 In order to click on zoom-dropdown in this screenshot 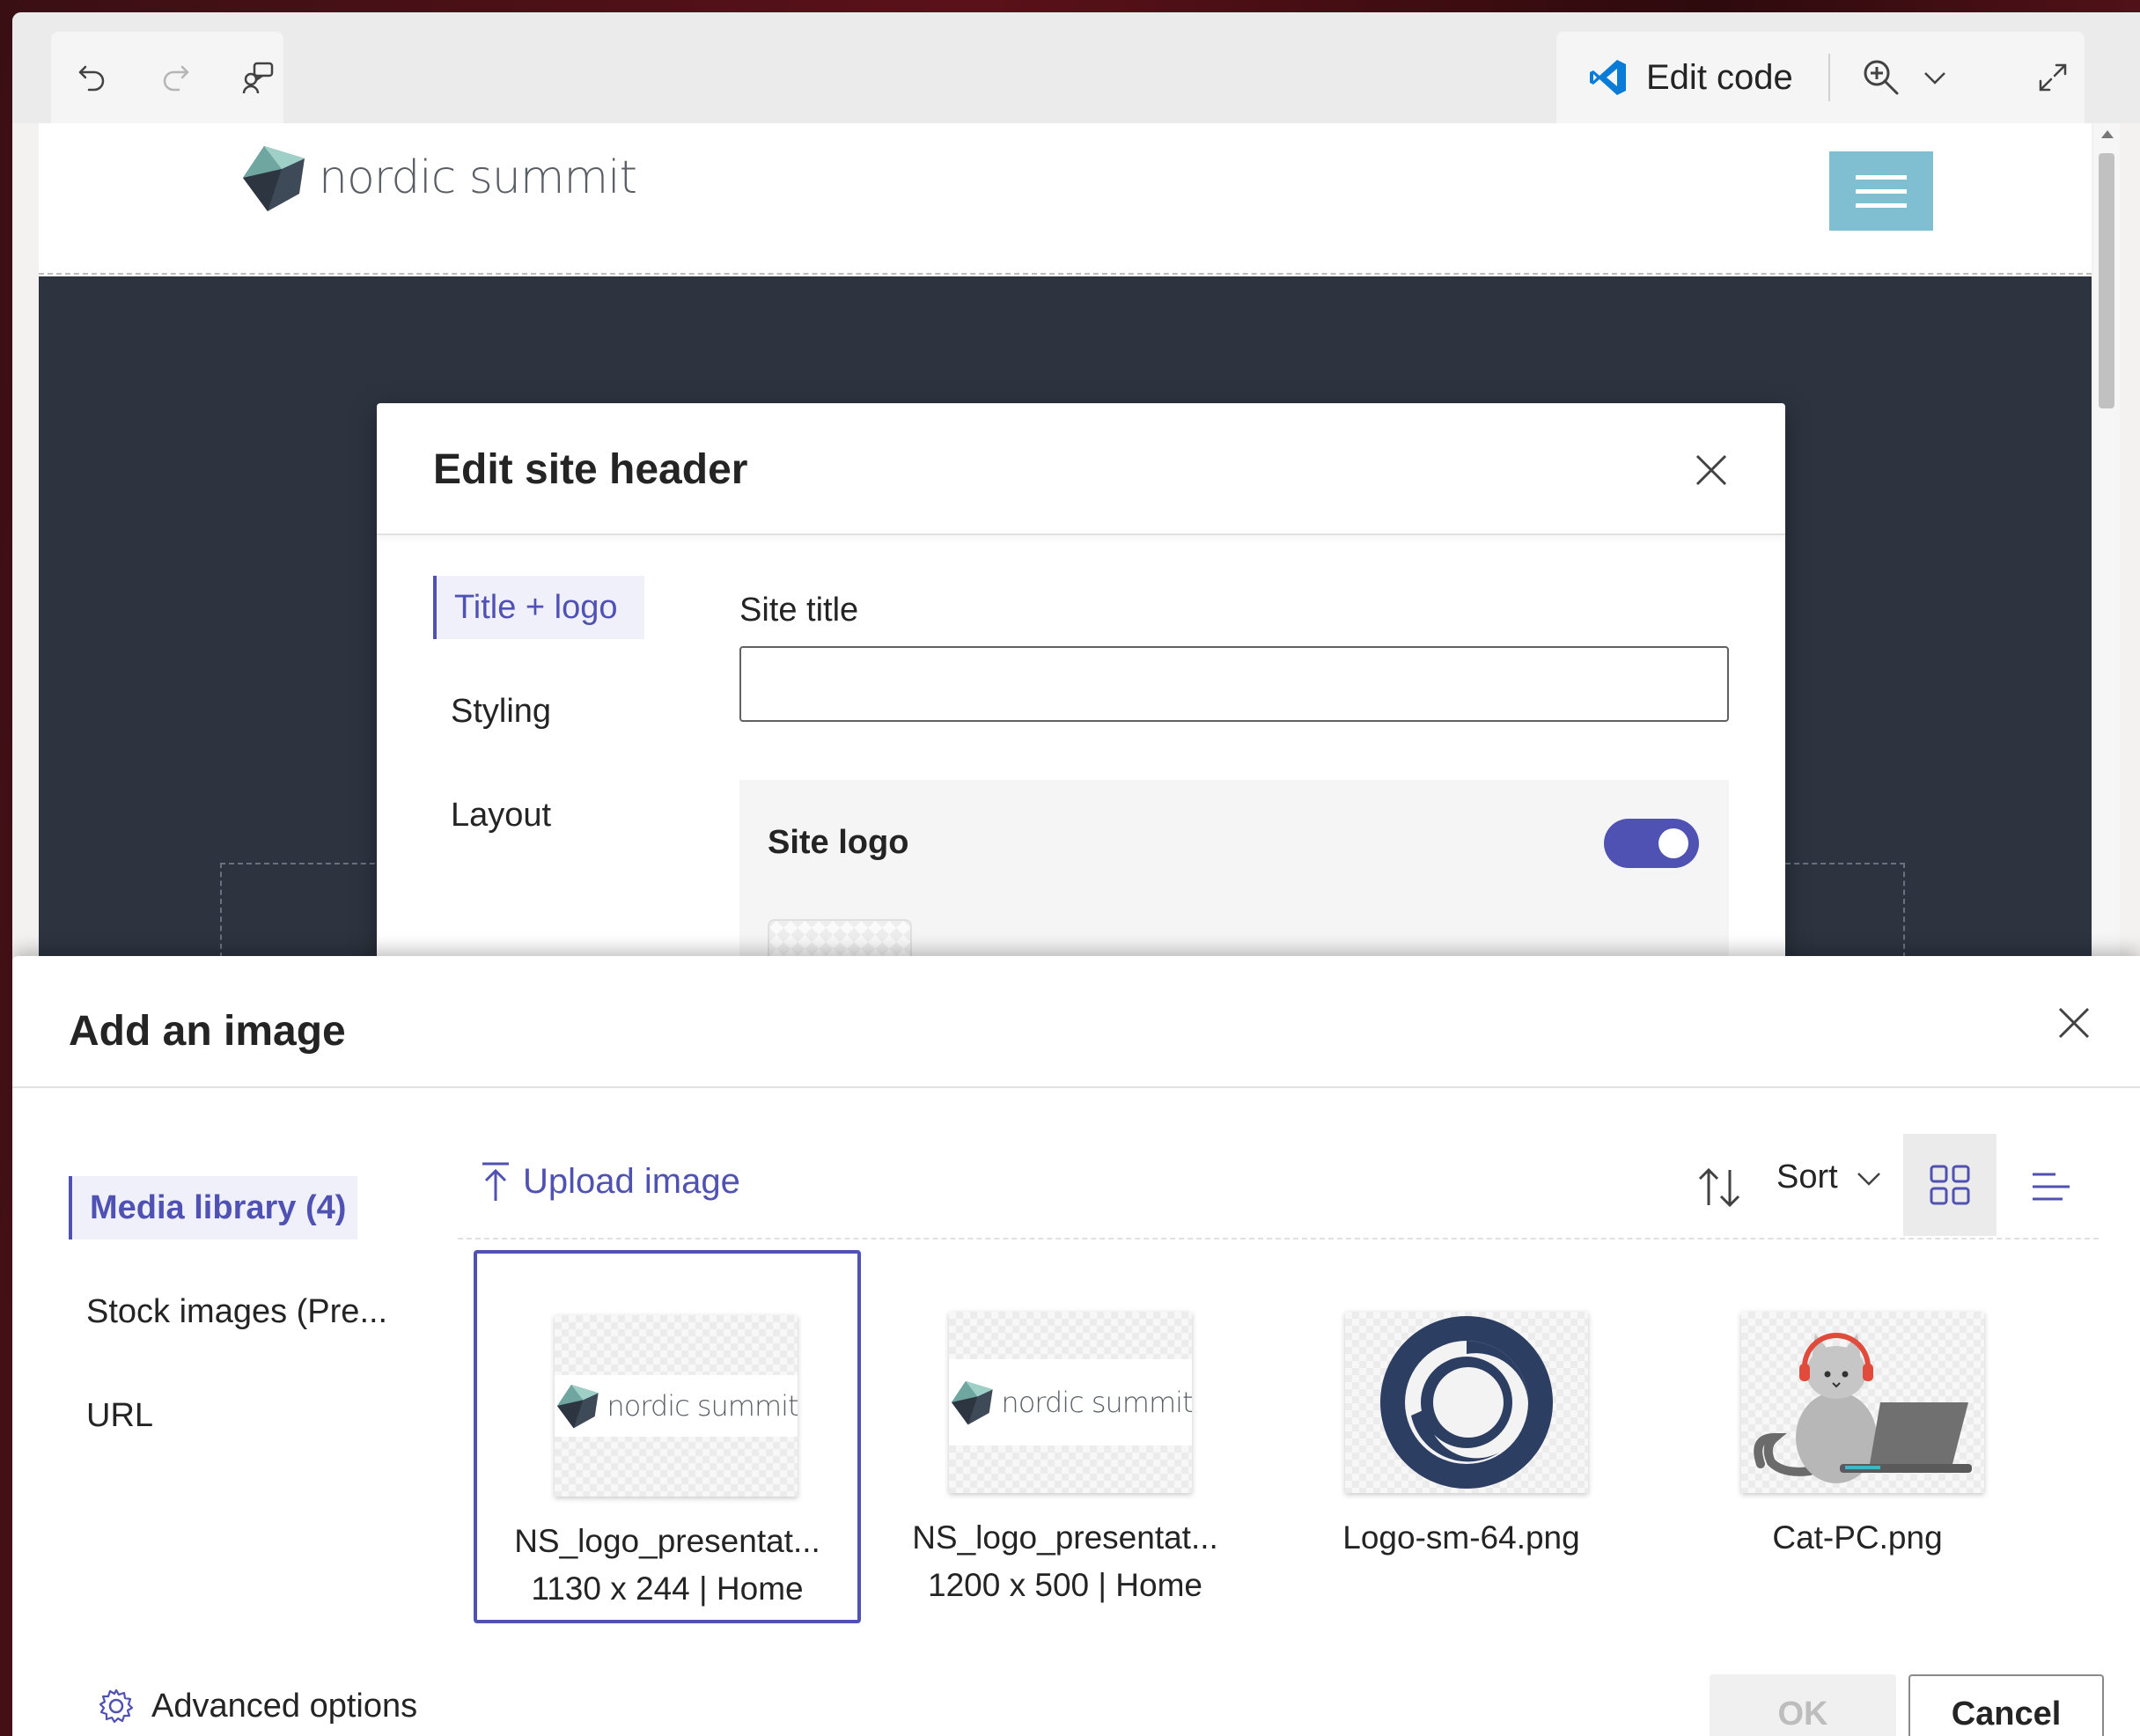, I will do `click(1905, 77)`.